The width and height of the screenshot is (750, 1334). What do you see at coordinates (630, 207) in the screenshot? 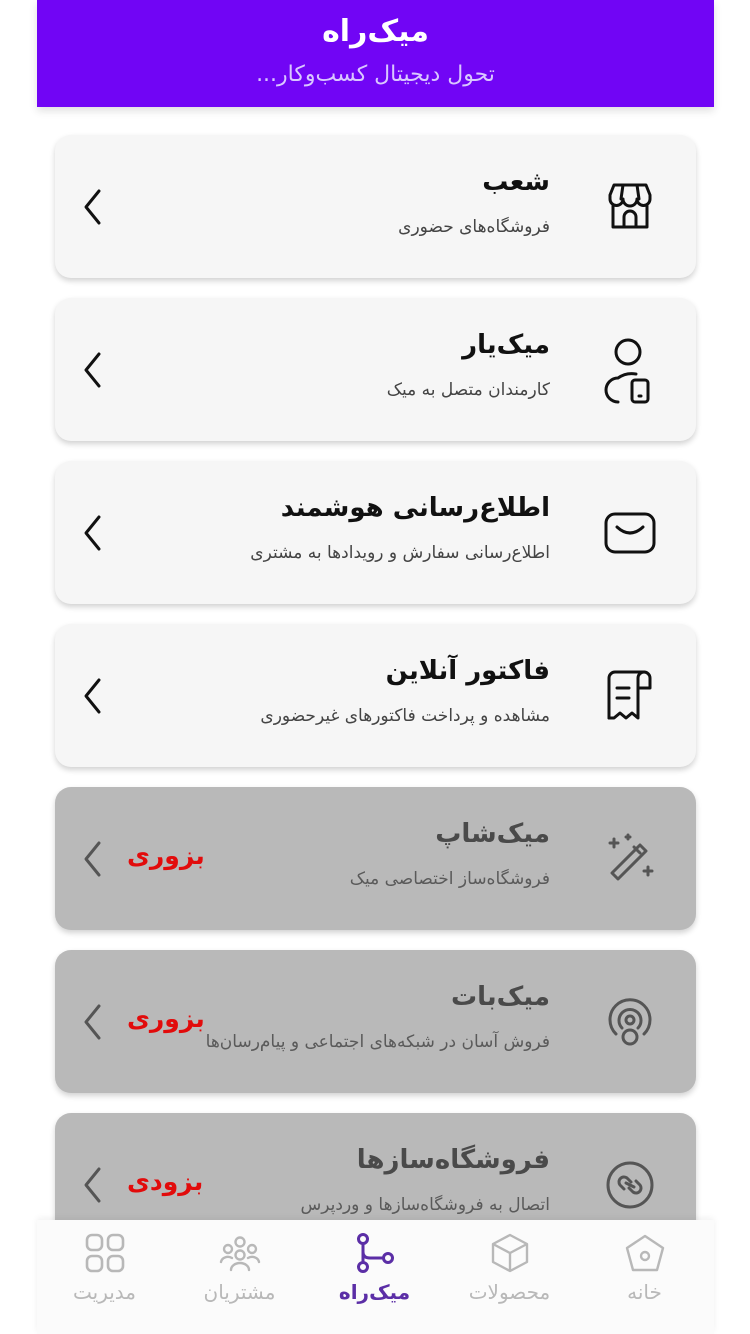
I see `store-icon` at bounding box center [630, 207].